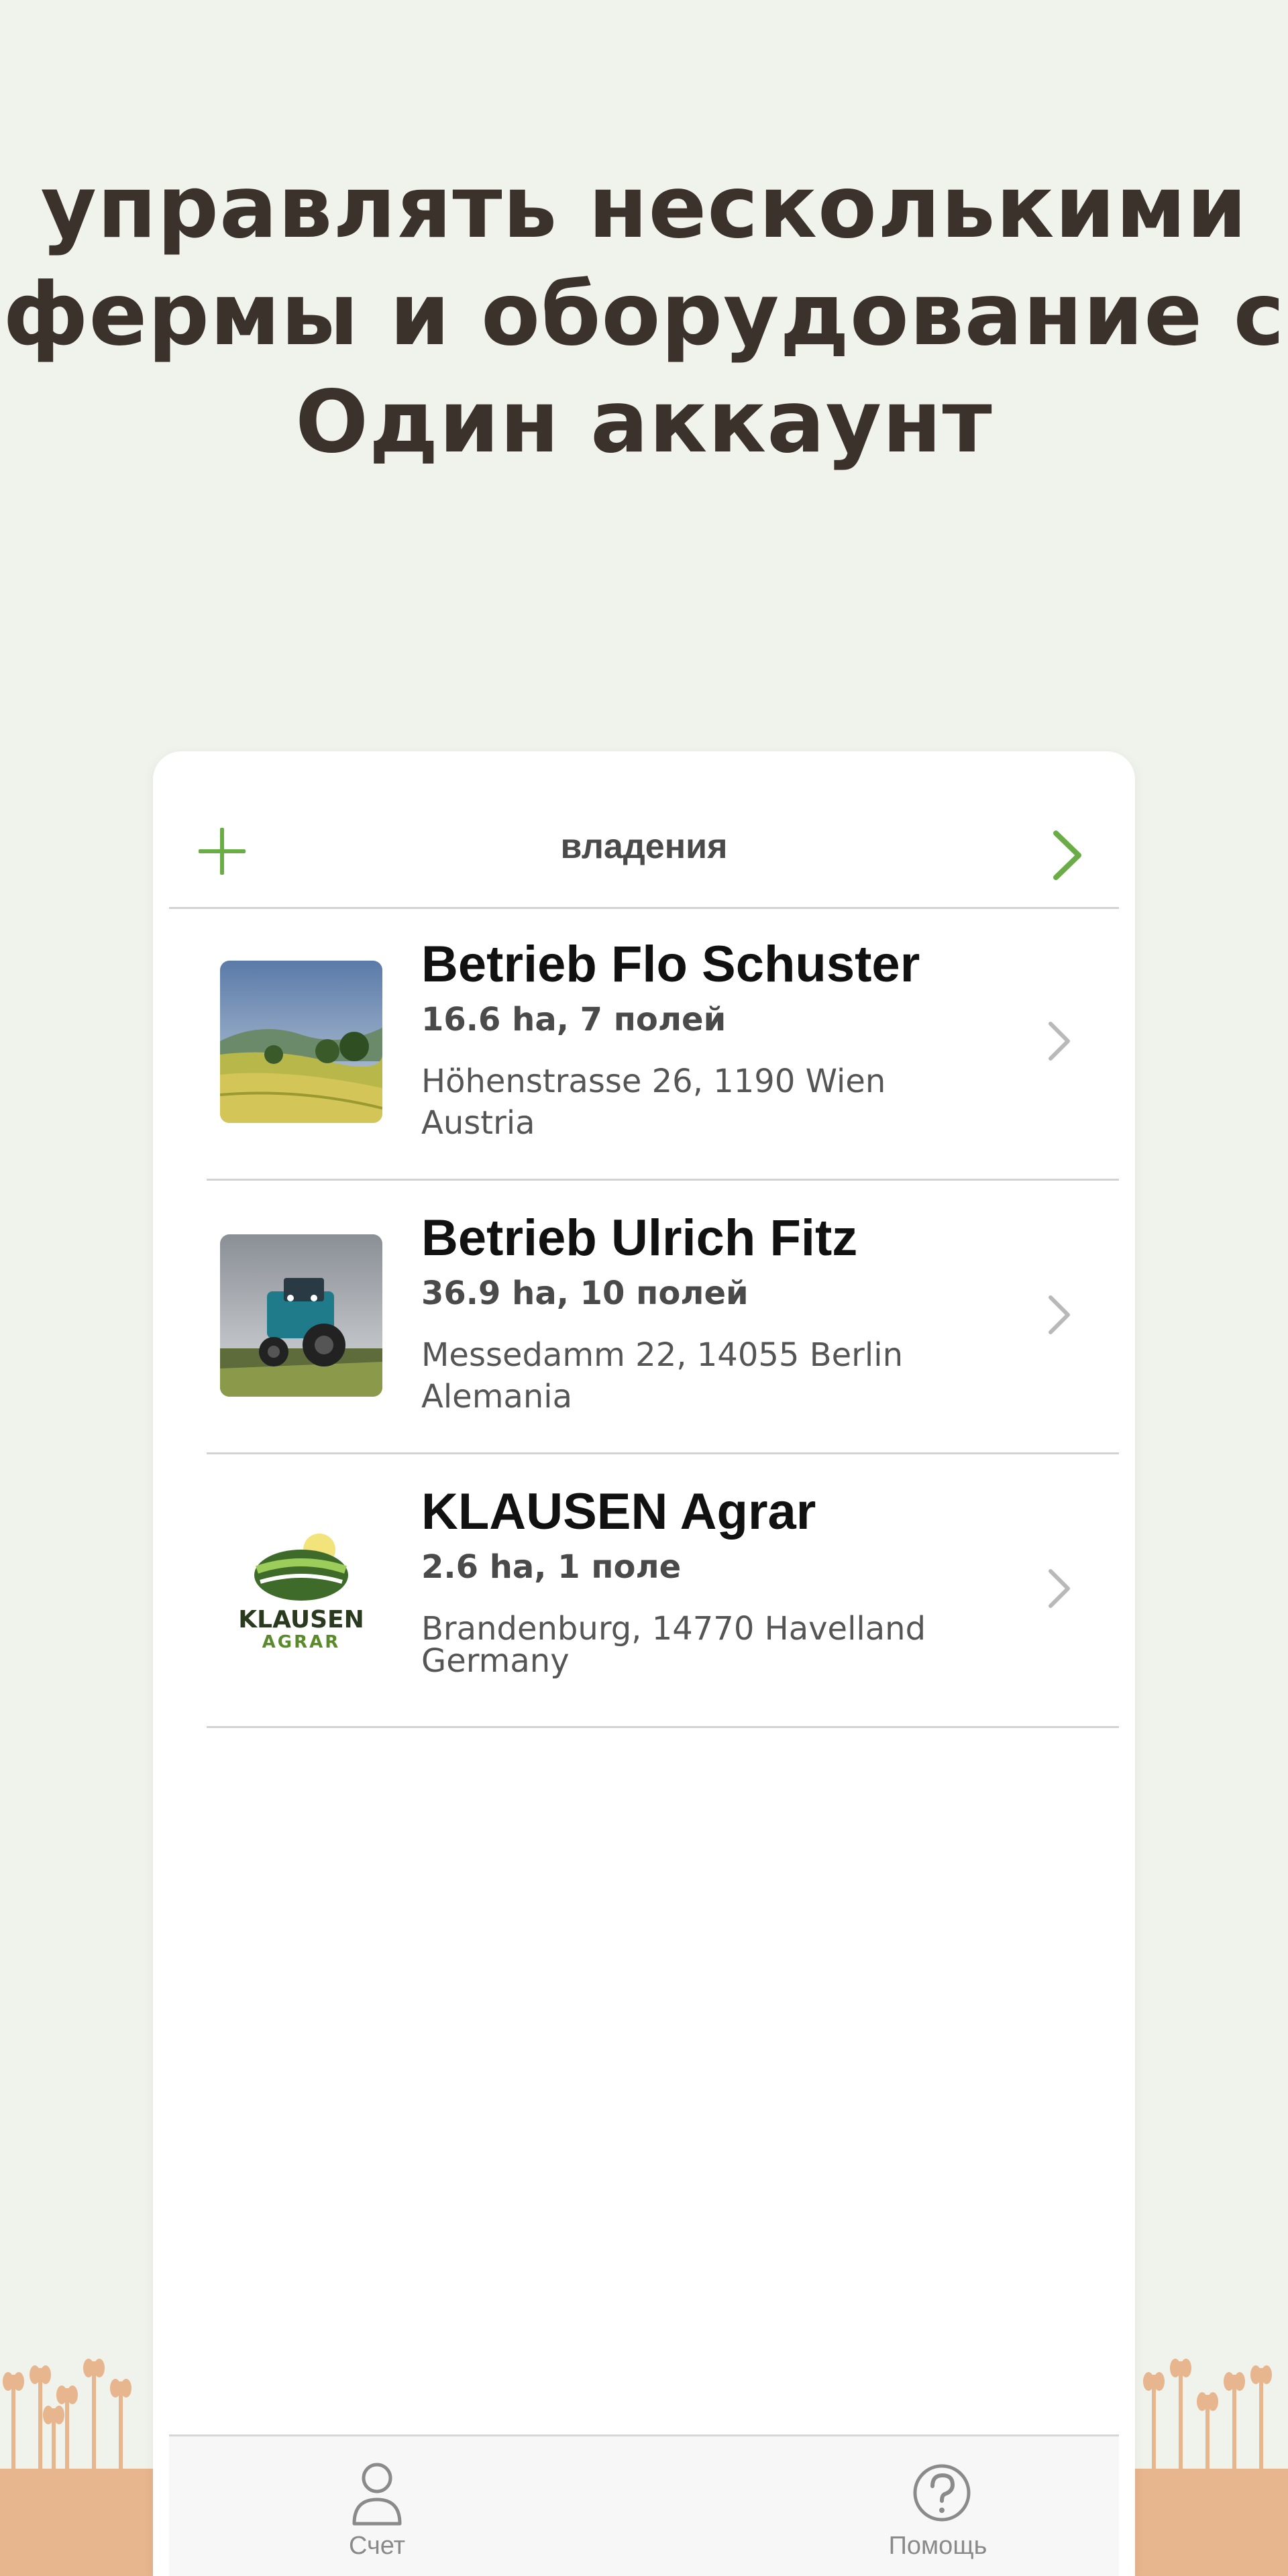 This screenshot has width=1288, height=2576. What do you see at coordinates (301, 1042) in the screenshot?
I see `landscape-photo` at bounding box center [301, 1042].